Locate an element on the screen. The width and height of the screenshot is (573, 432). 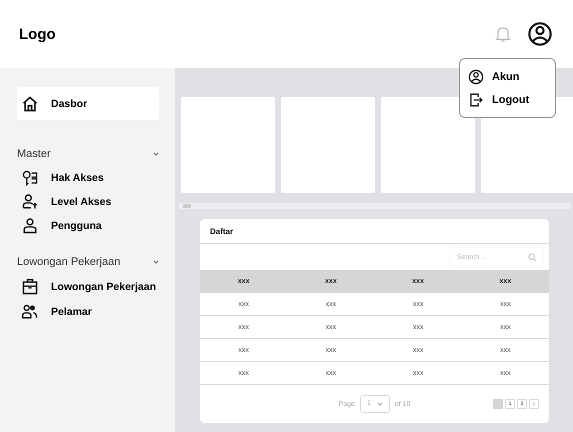
account-icon is located at coordinates (476, 76).